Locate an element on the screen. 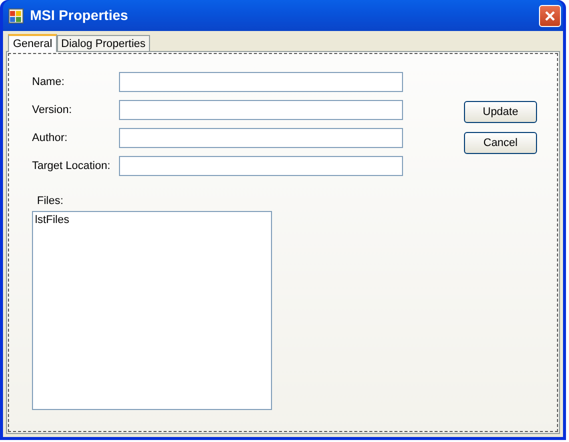 This screenshot has height=442, width=569. window-title: MSI Properties is located at coordinates (80, 15).